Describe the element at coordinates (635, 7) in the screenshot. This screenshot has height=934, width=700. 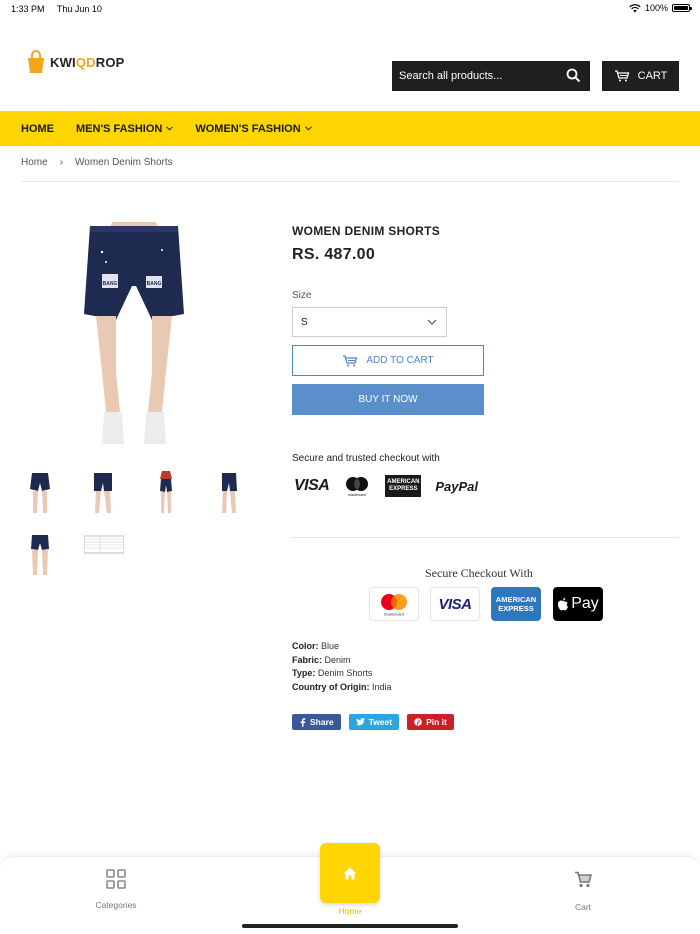
I see `wifi-icon` at that location.